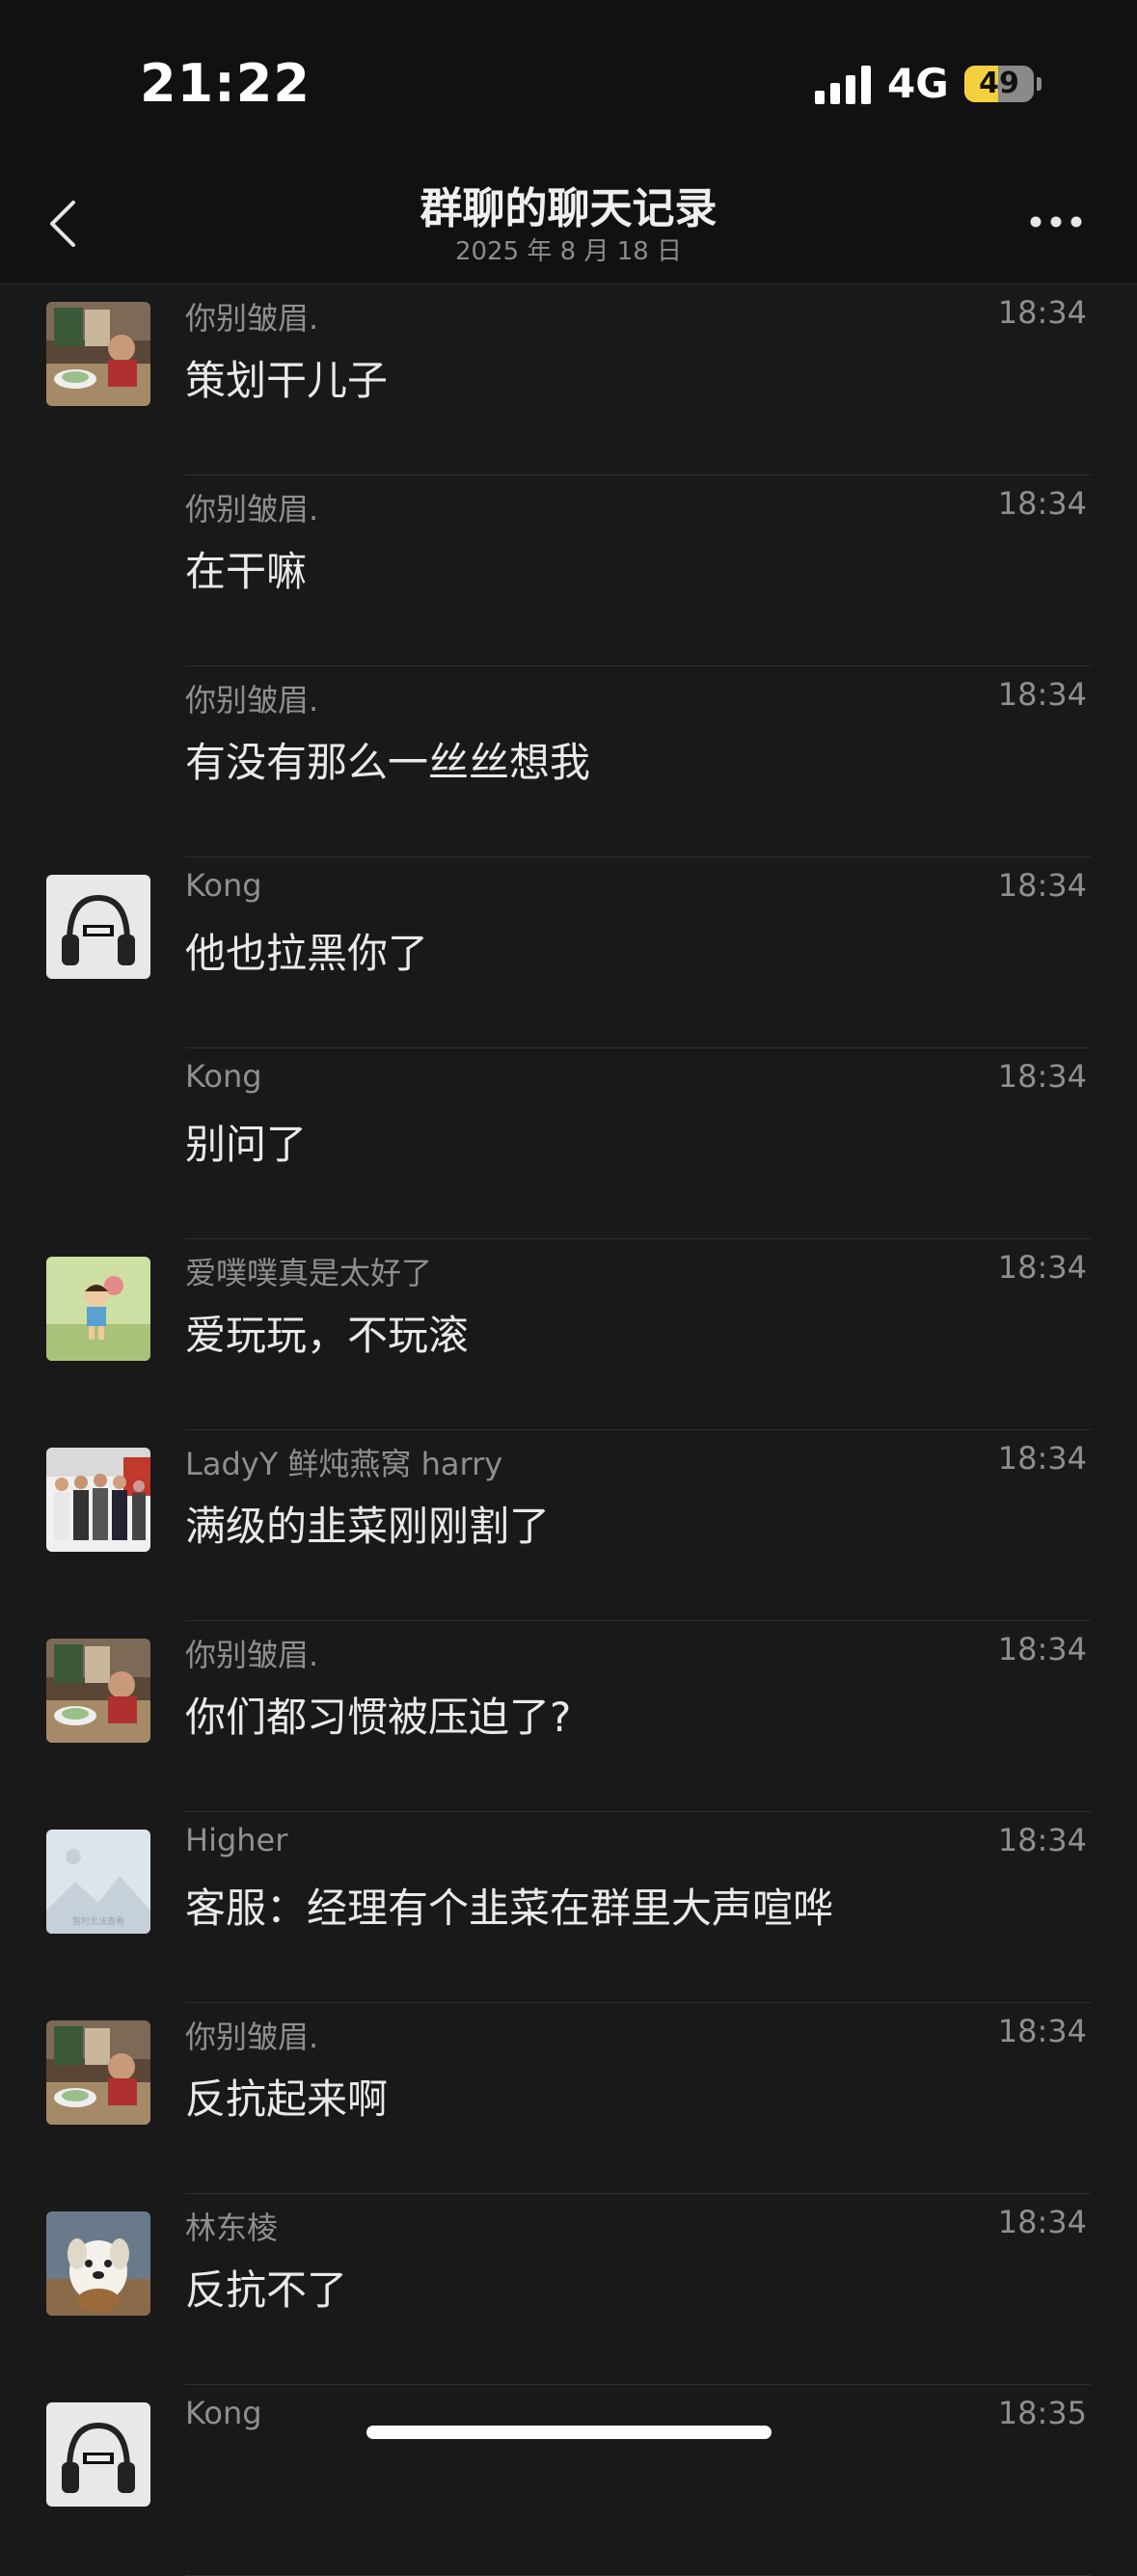 This screenshot has height=2576, width=1137. I want to click on message-text: 满级的韭菜刚刚割了, so click(368, 1523).